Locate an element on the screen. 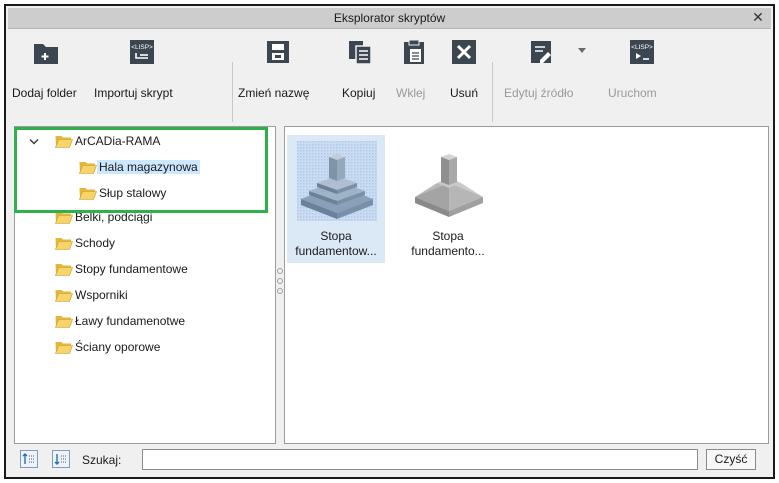 Image resolution: width=779 pixels, height=483 pixels. sloped-footing-icon is located at coordinates (449, 185).